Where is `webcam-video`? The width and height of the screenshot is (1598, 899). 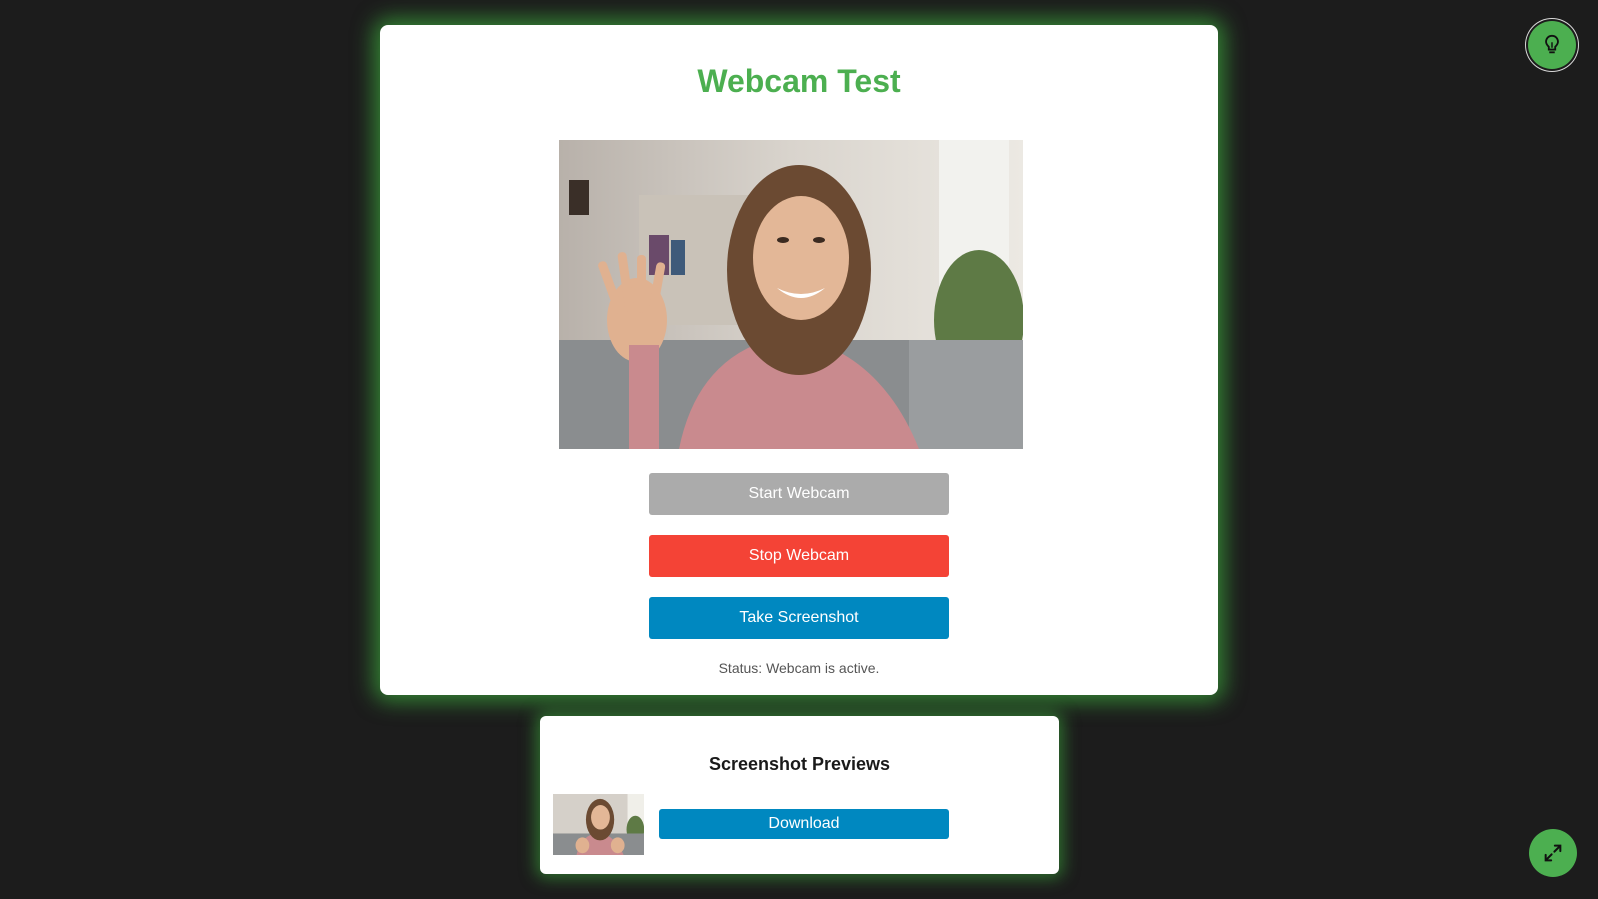 webcam-video is located at coordinates (791, 294).